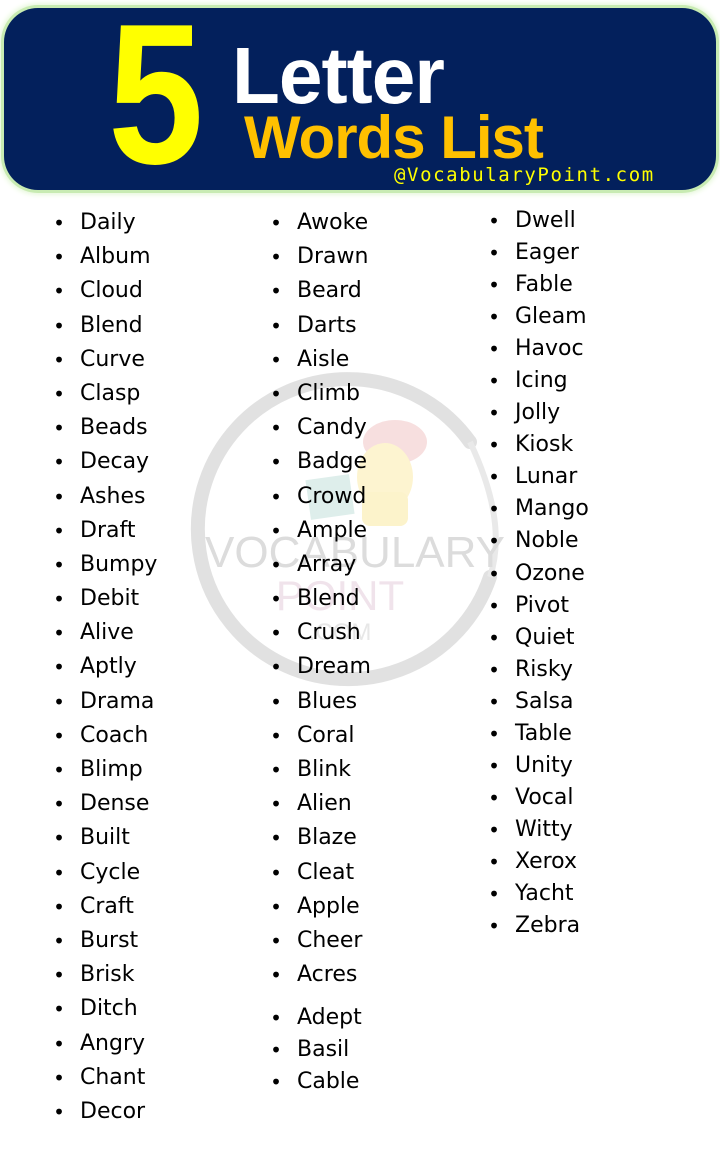  What do you see at coordinates (543, 733) in the screenshot?
I see `word-text: Table` at bounding box center [543, 733].